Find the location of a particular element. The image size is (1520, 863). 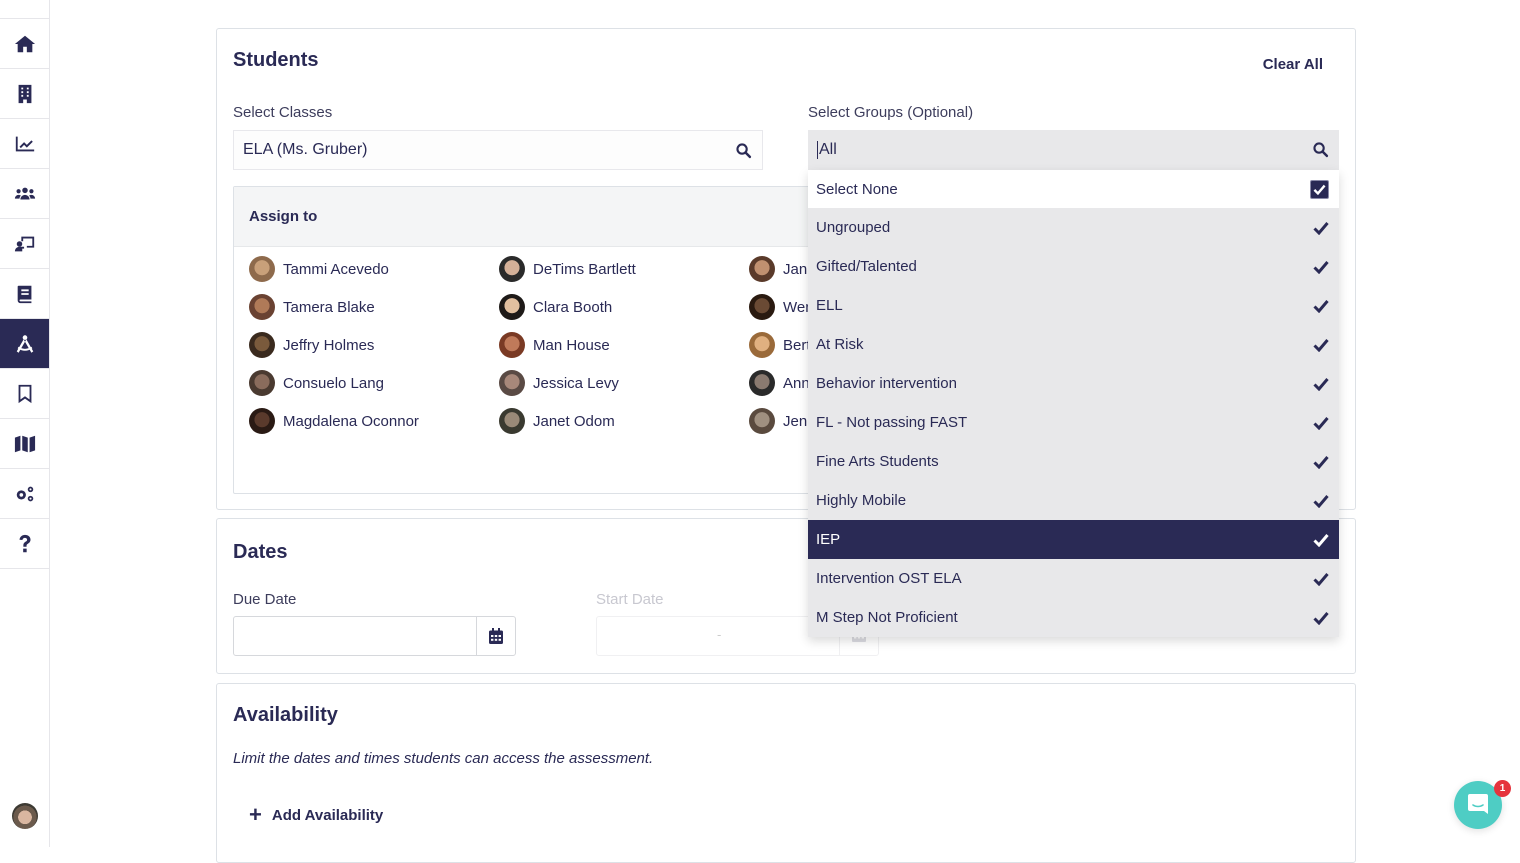

group-option: IEP is located at coordinates (1073, 539).